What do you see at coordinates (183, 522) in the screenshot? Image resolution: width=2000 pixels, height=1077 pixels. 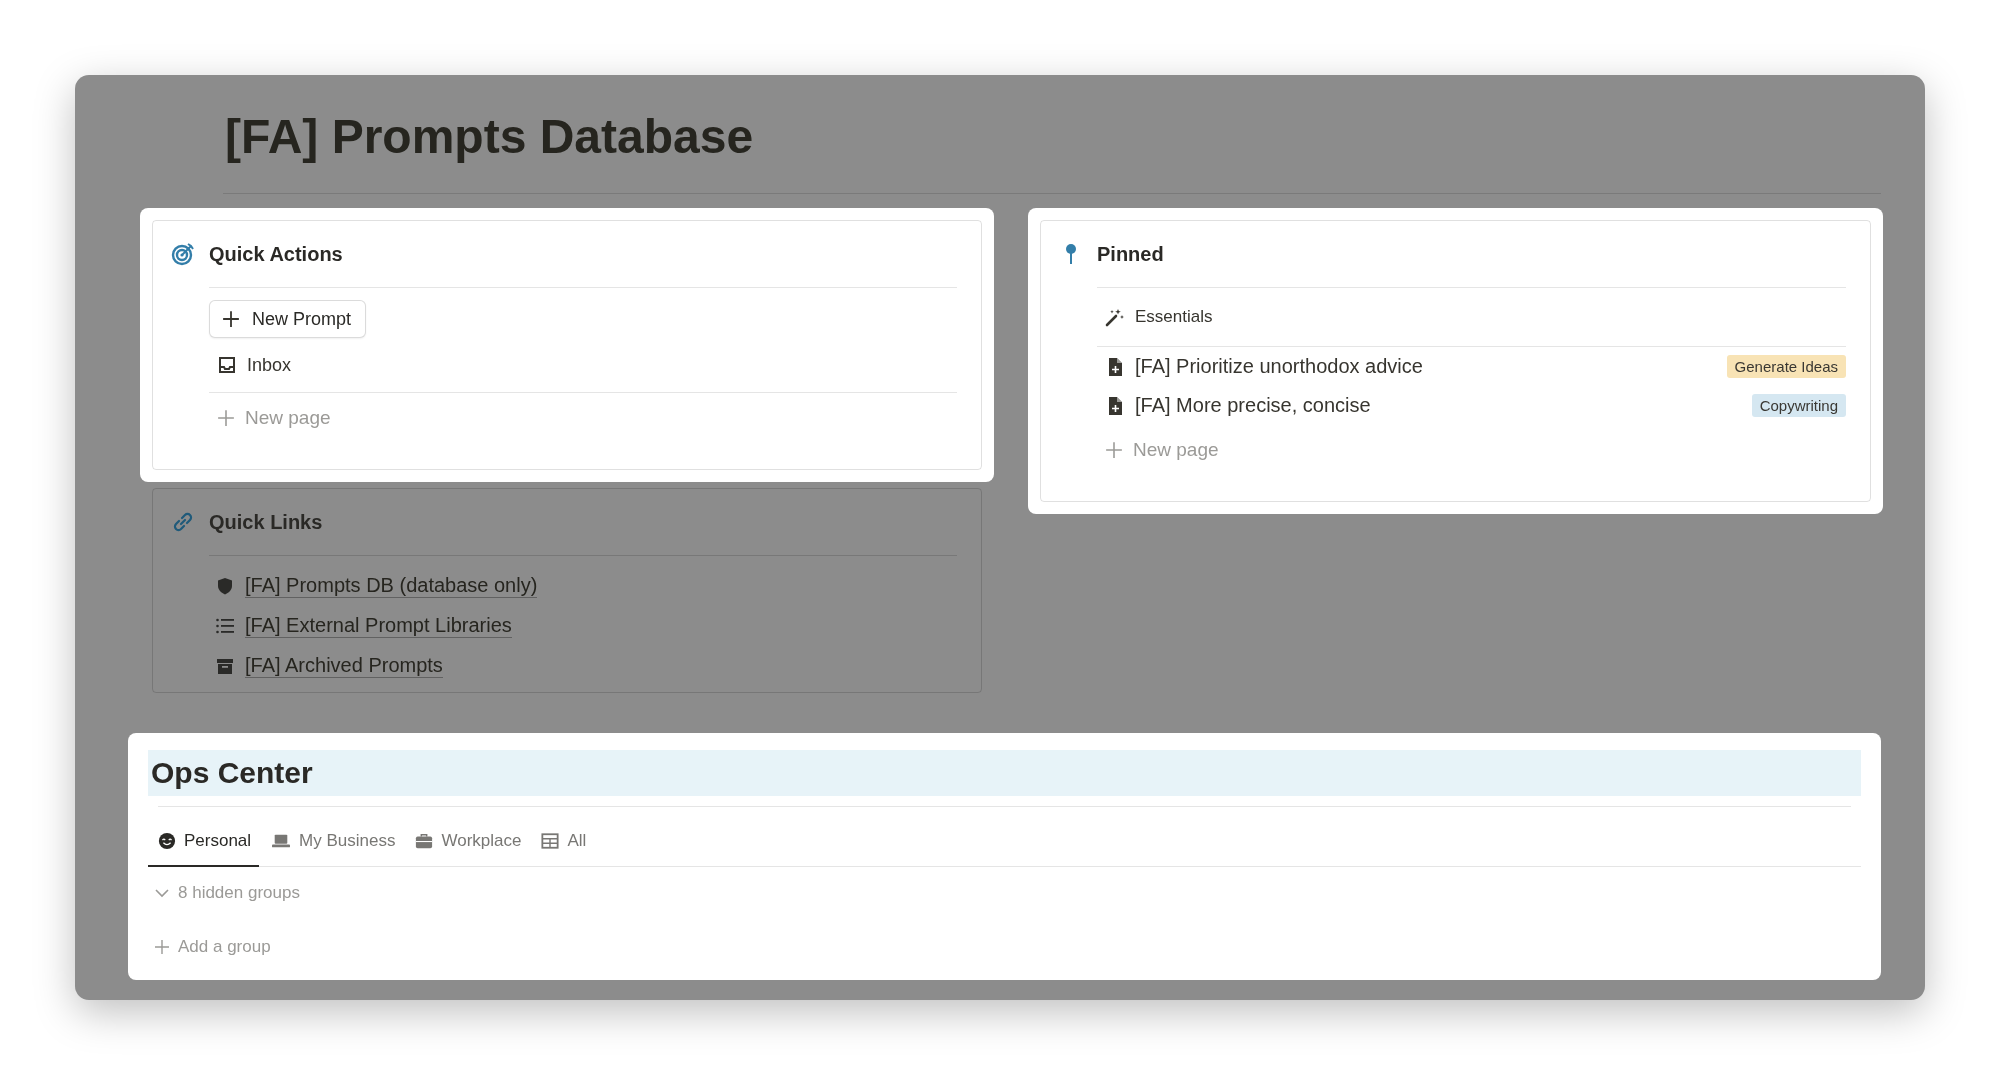 I see `link-icon` at bounding box center [183, 522].